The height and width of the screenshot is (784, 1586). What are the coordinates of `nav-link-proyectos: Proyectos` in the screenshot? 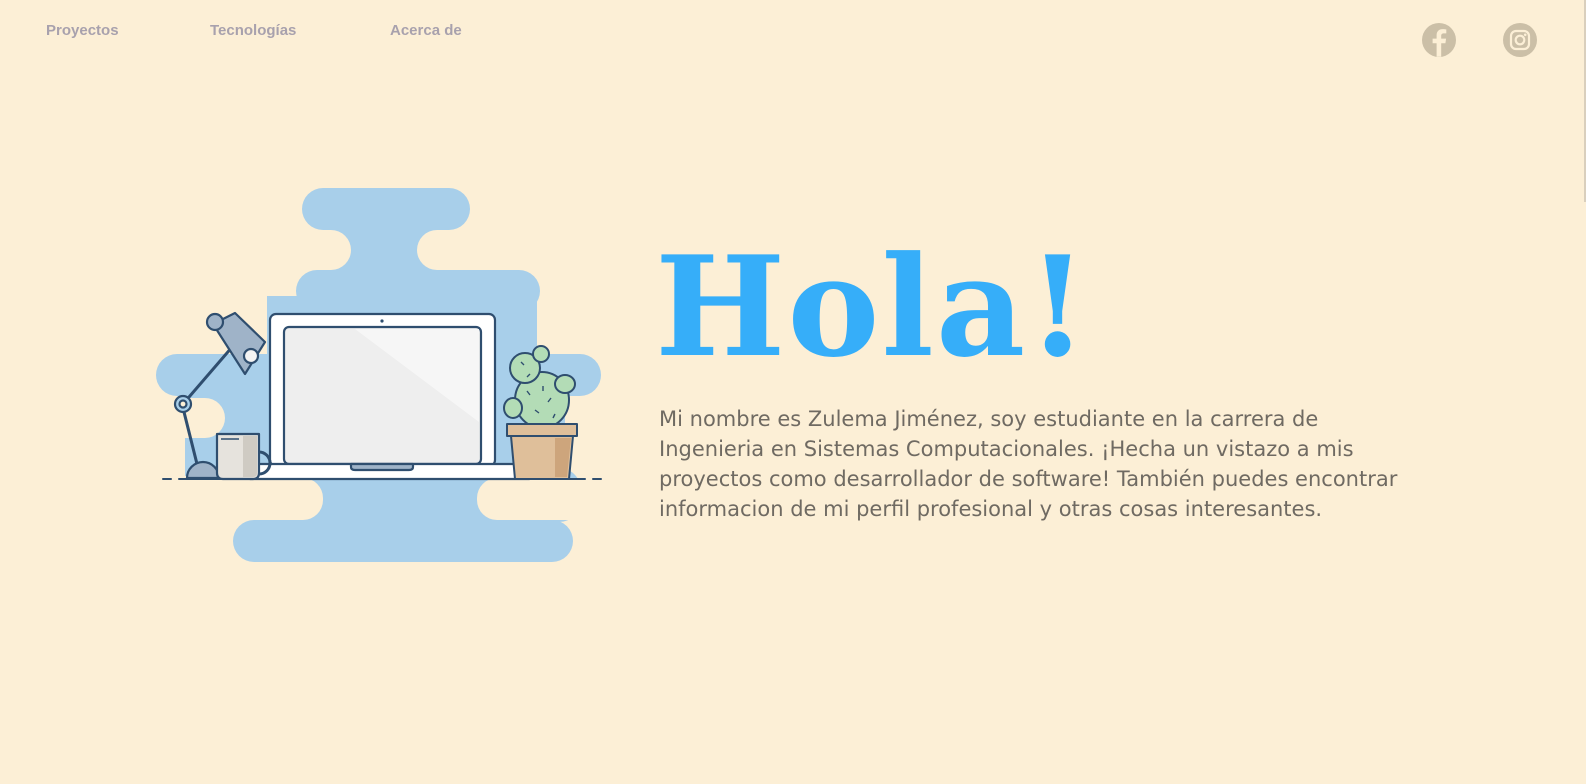 It's located at (82, 30).